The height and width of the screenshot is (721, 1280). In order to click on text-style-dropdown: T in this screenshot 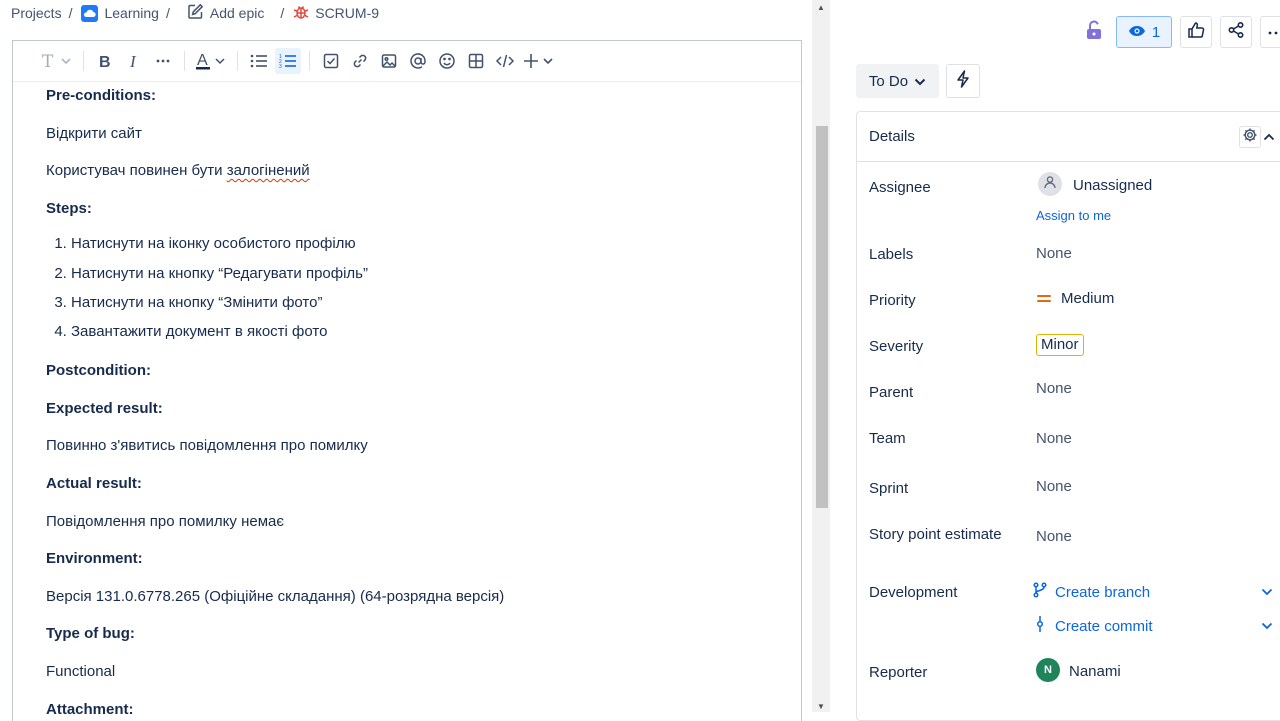, I will do `click(57, 61)`.